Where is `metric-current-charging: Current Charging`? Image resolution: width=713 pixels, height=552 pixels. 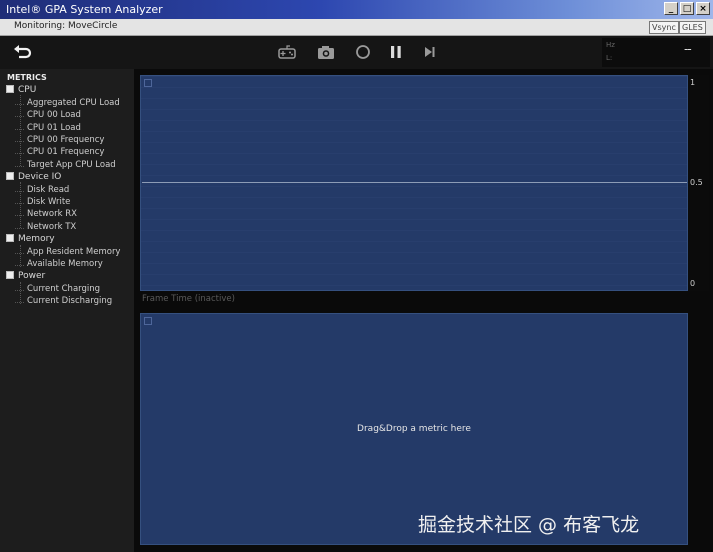
metric-current-charging: Current Charging is located at coordinates (57, 289).